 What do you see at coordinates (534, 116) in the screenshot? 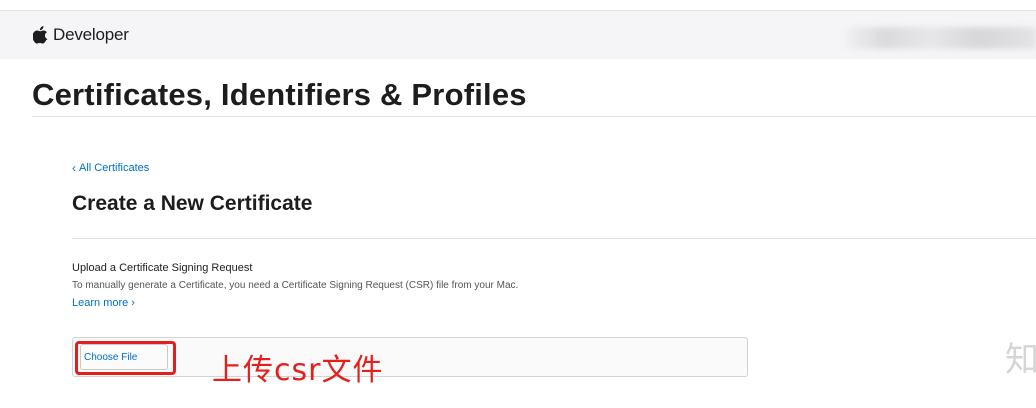
I see `title-divider` at bounding box center [534, 116].